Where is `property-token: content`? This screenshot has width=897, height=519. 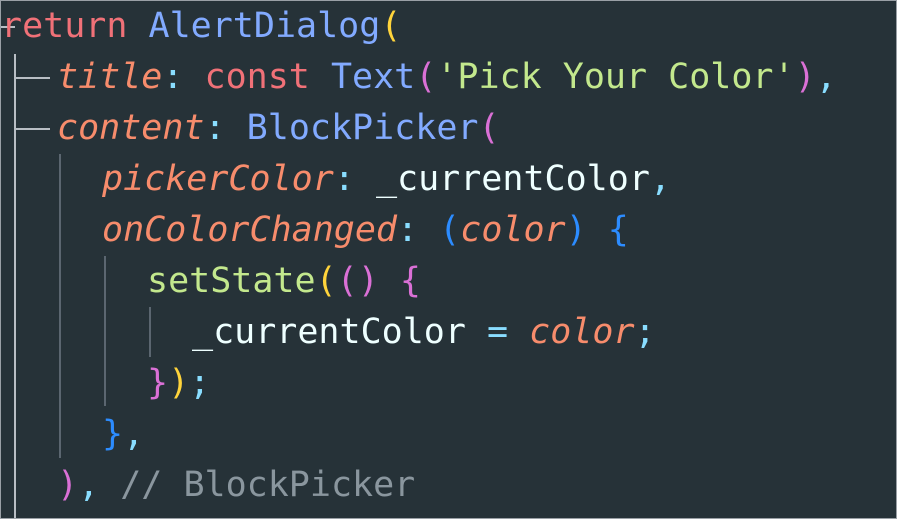
property-token: content is located at coordinates (131, 128).